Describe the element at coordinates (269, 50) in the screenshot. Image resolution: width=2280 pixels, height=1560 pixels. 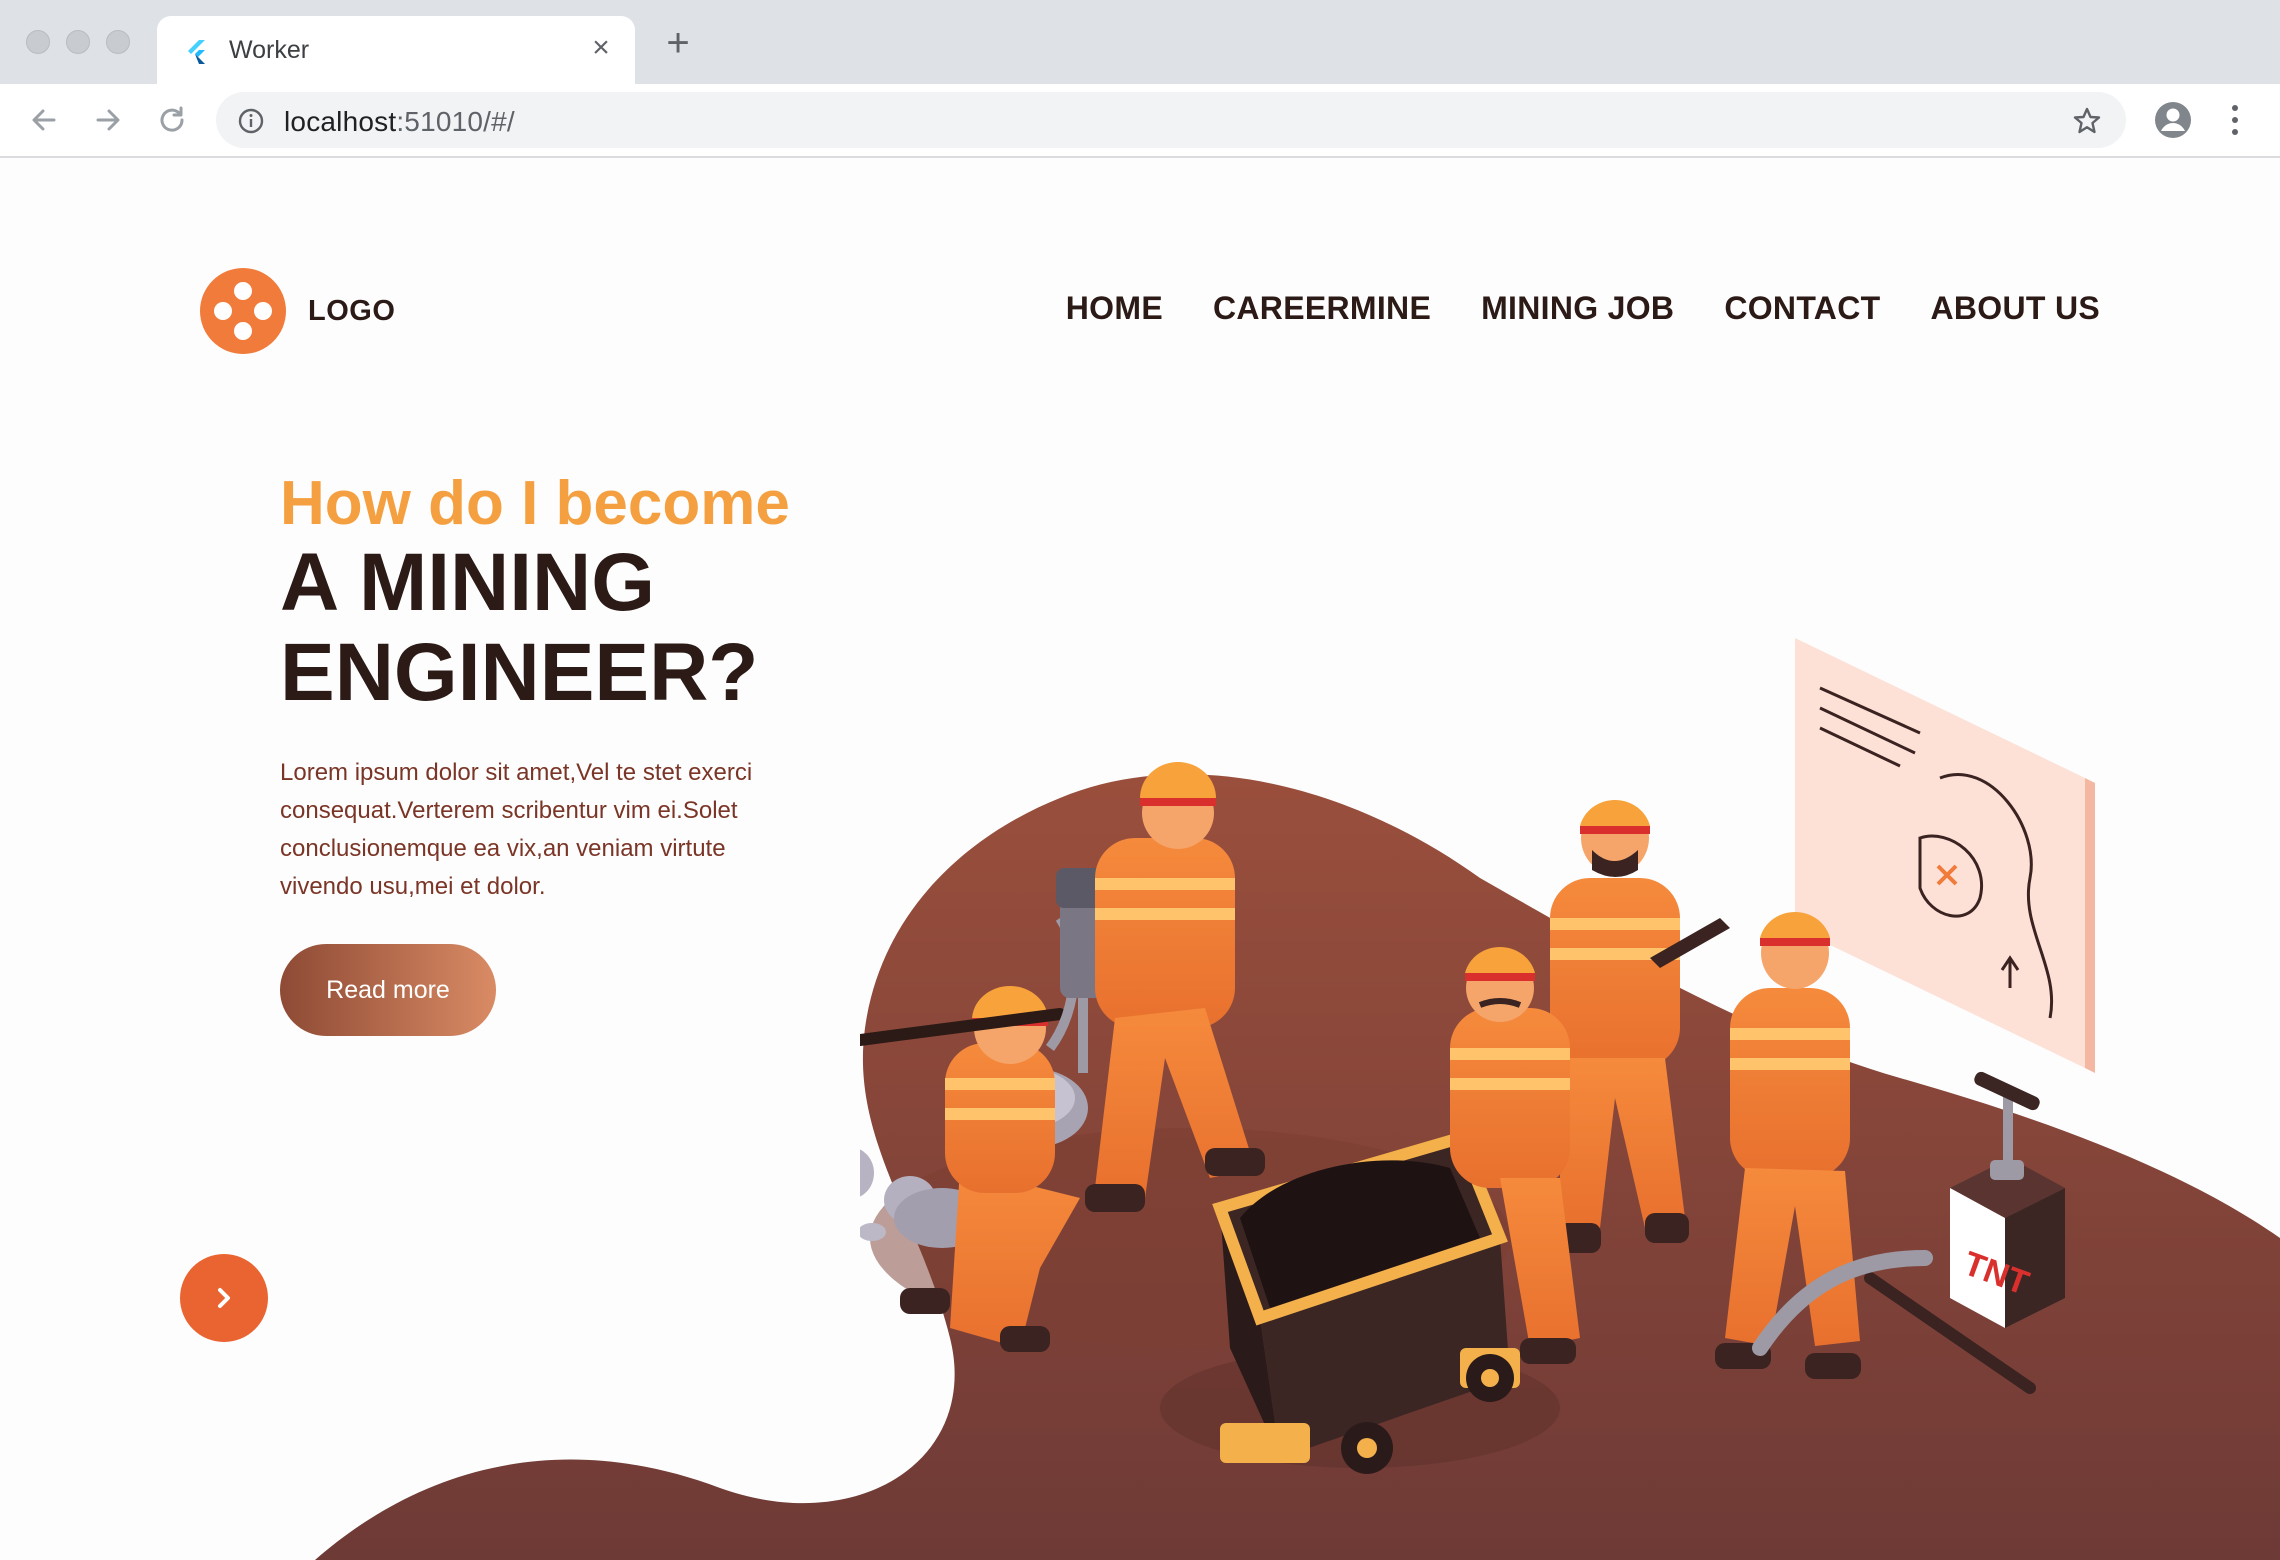
I see `tab-title: Worker` at that location.